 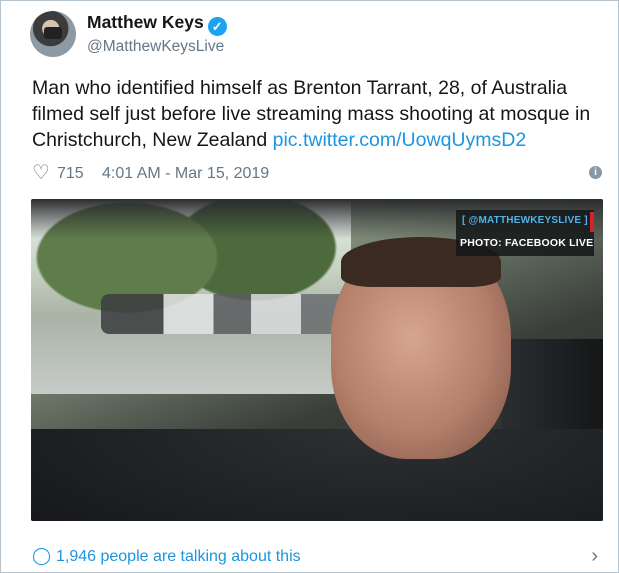 I want to click on person-body, so click(x=317, y=475).